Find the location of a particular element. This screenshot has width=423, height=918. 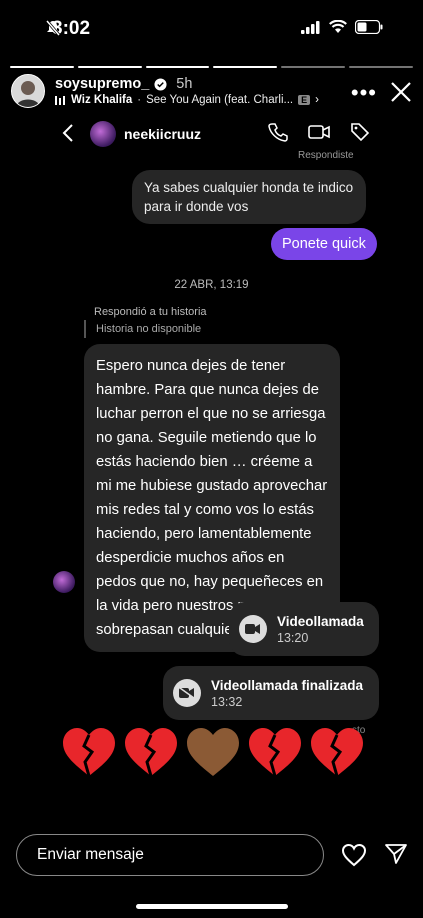

story-unavailable-label: Historia no disponible is located at coordinates (142, 329).